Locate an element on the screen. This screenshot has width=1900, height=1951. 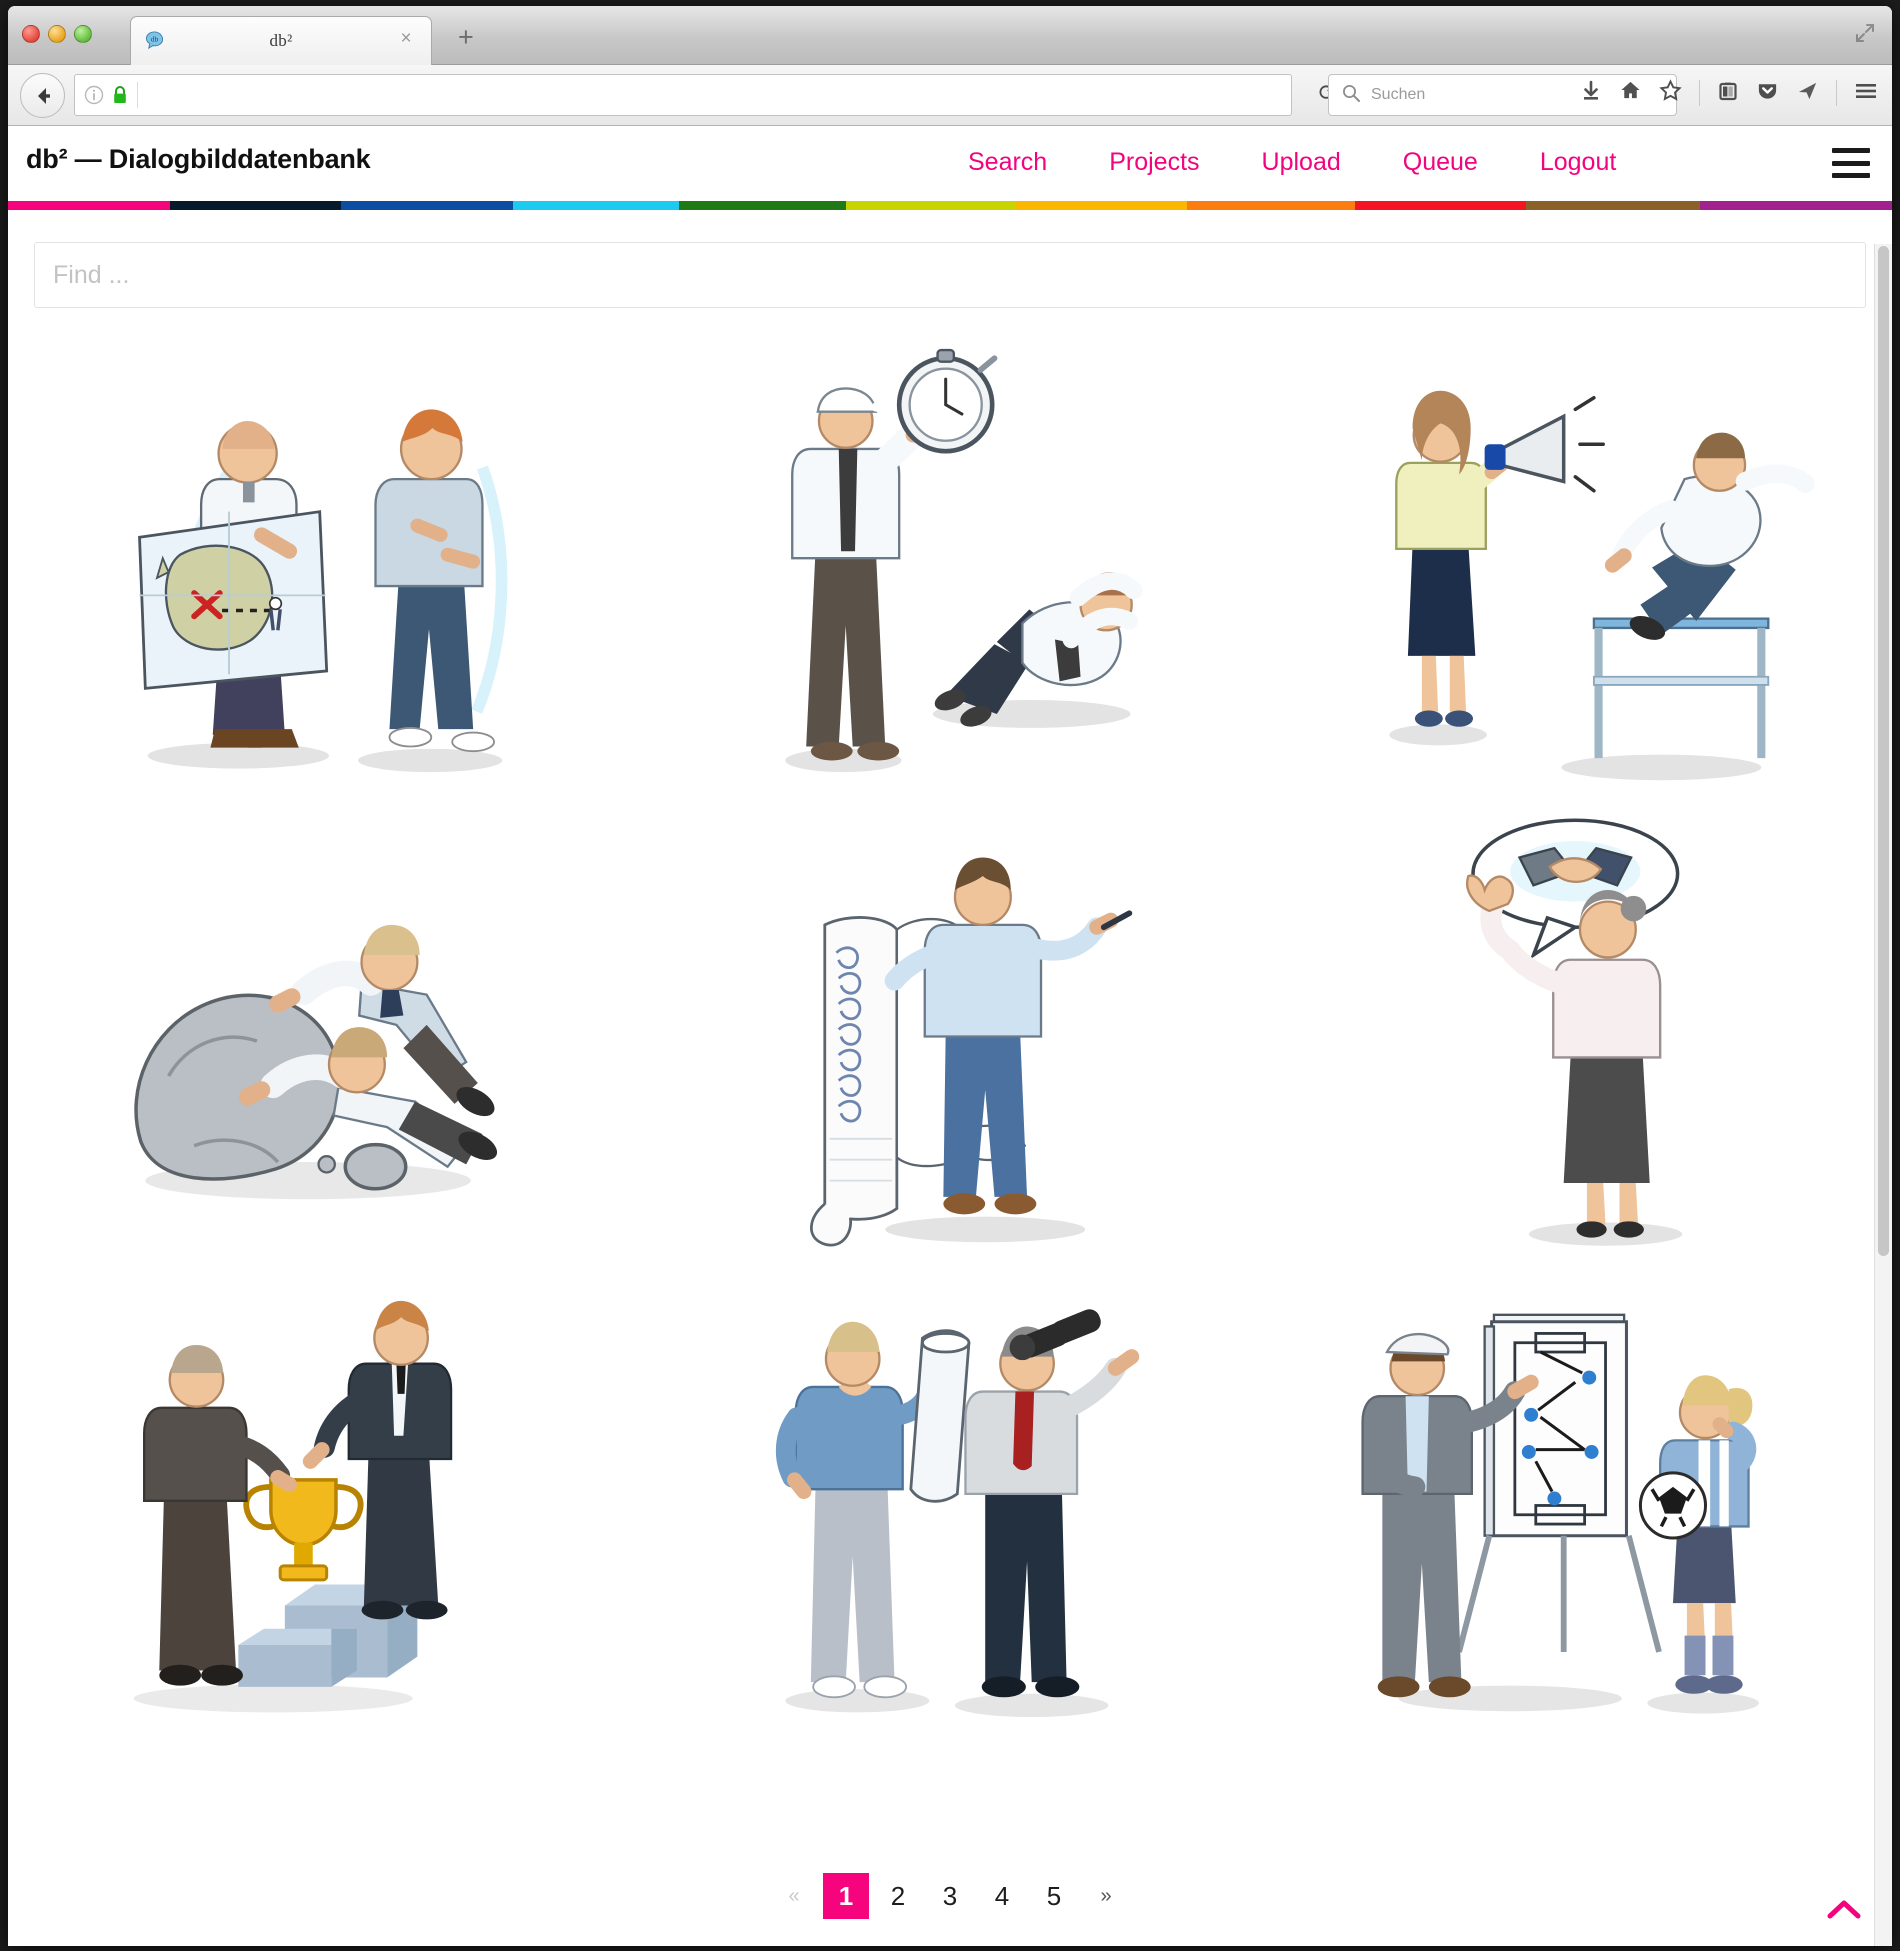
pagination-next: » is located at coordinates (1106, 1896).